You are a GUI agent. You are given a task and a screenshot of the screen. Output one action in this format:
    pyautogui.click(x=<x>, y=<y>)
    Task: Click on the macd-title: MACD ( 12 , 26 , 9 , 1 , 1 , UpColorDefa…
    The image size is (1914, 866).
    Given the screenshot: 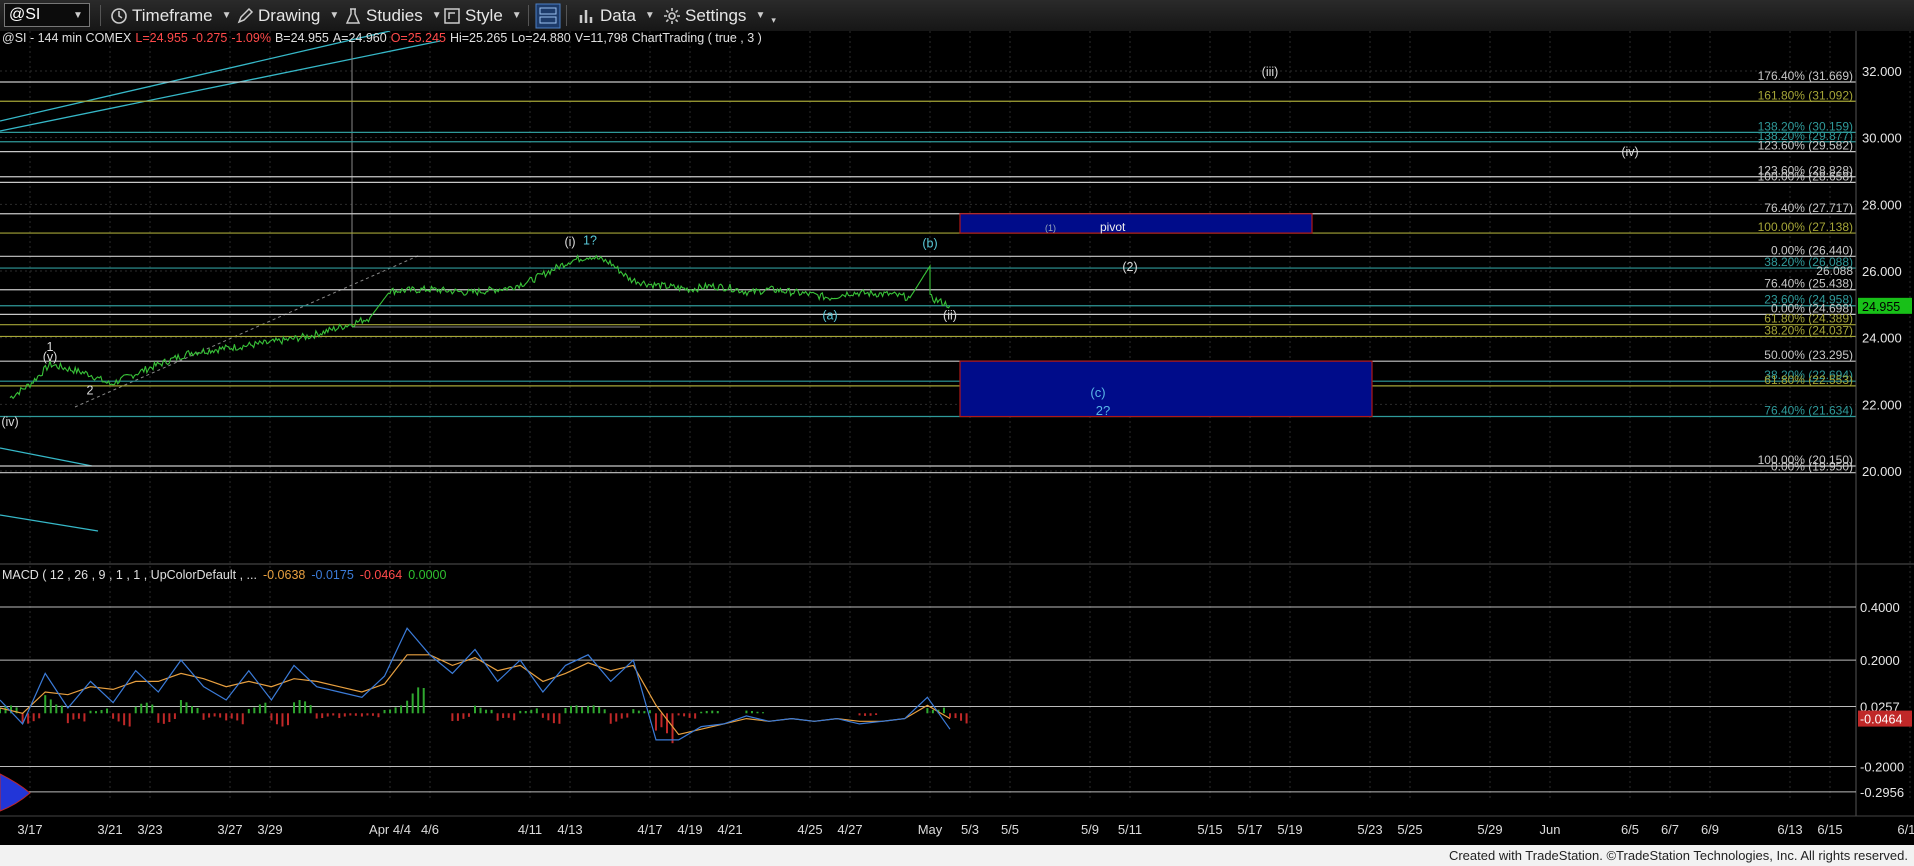 What is the action you would take?
    pyautogui.click(x=129, y=575)
    